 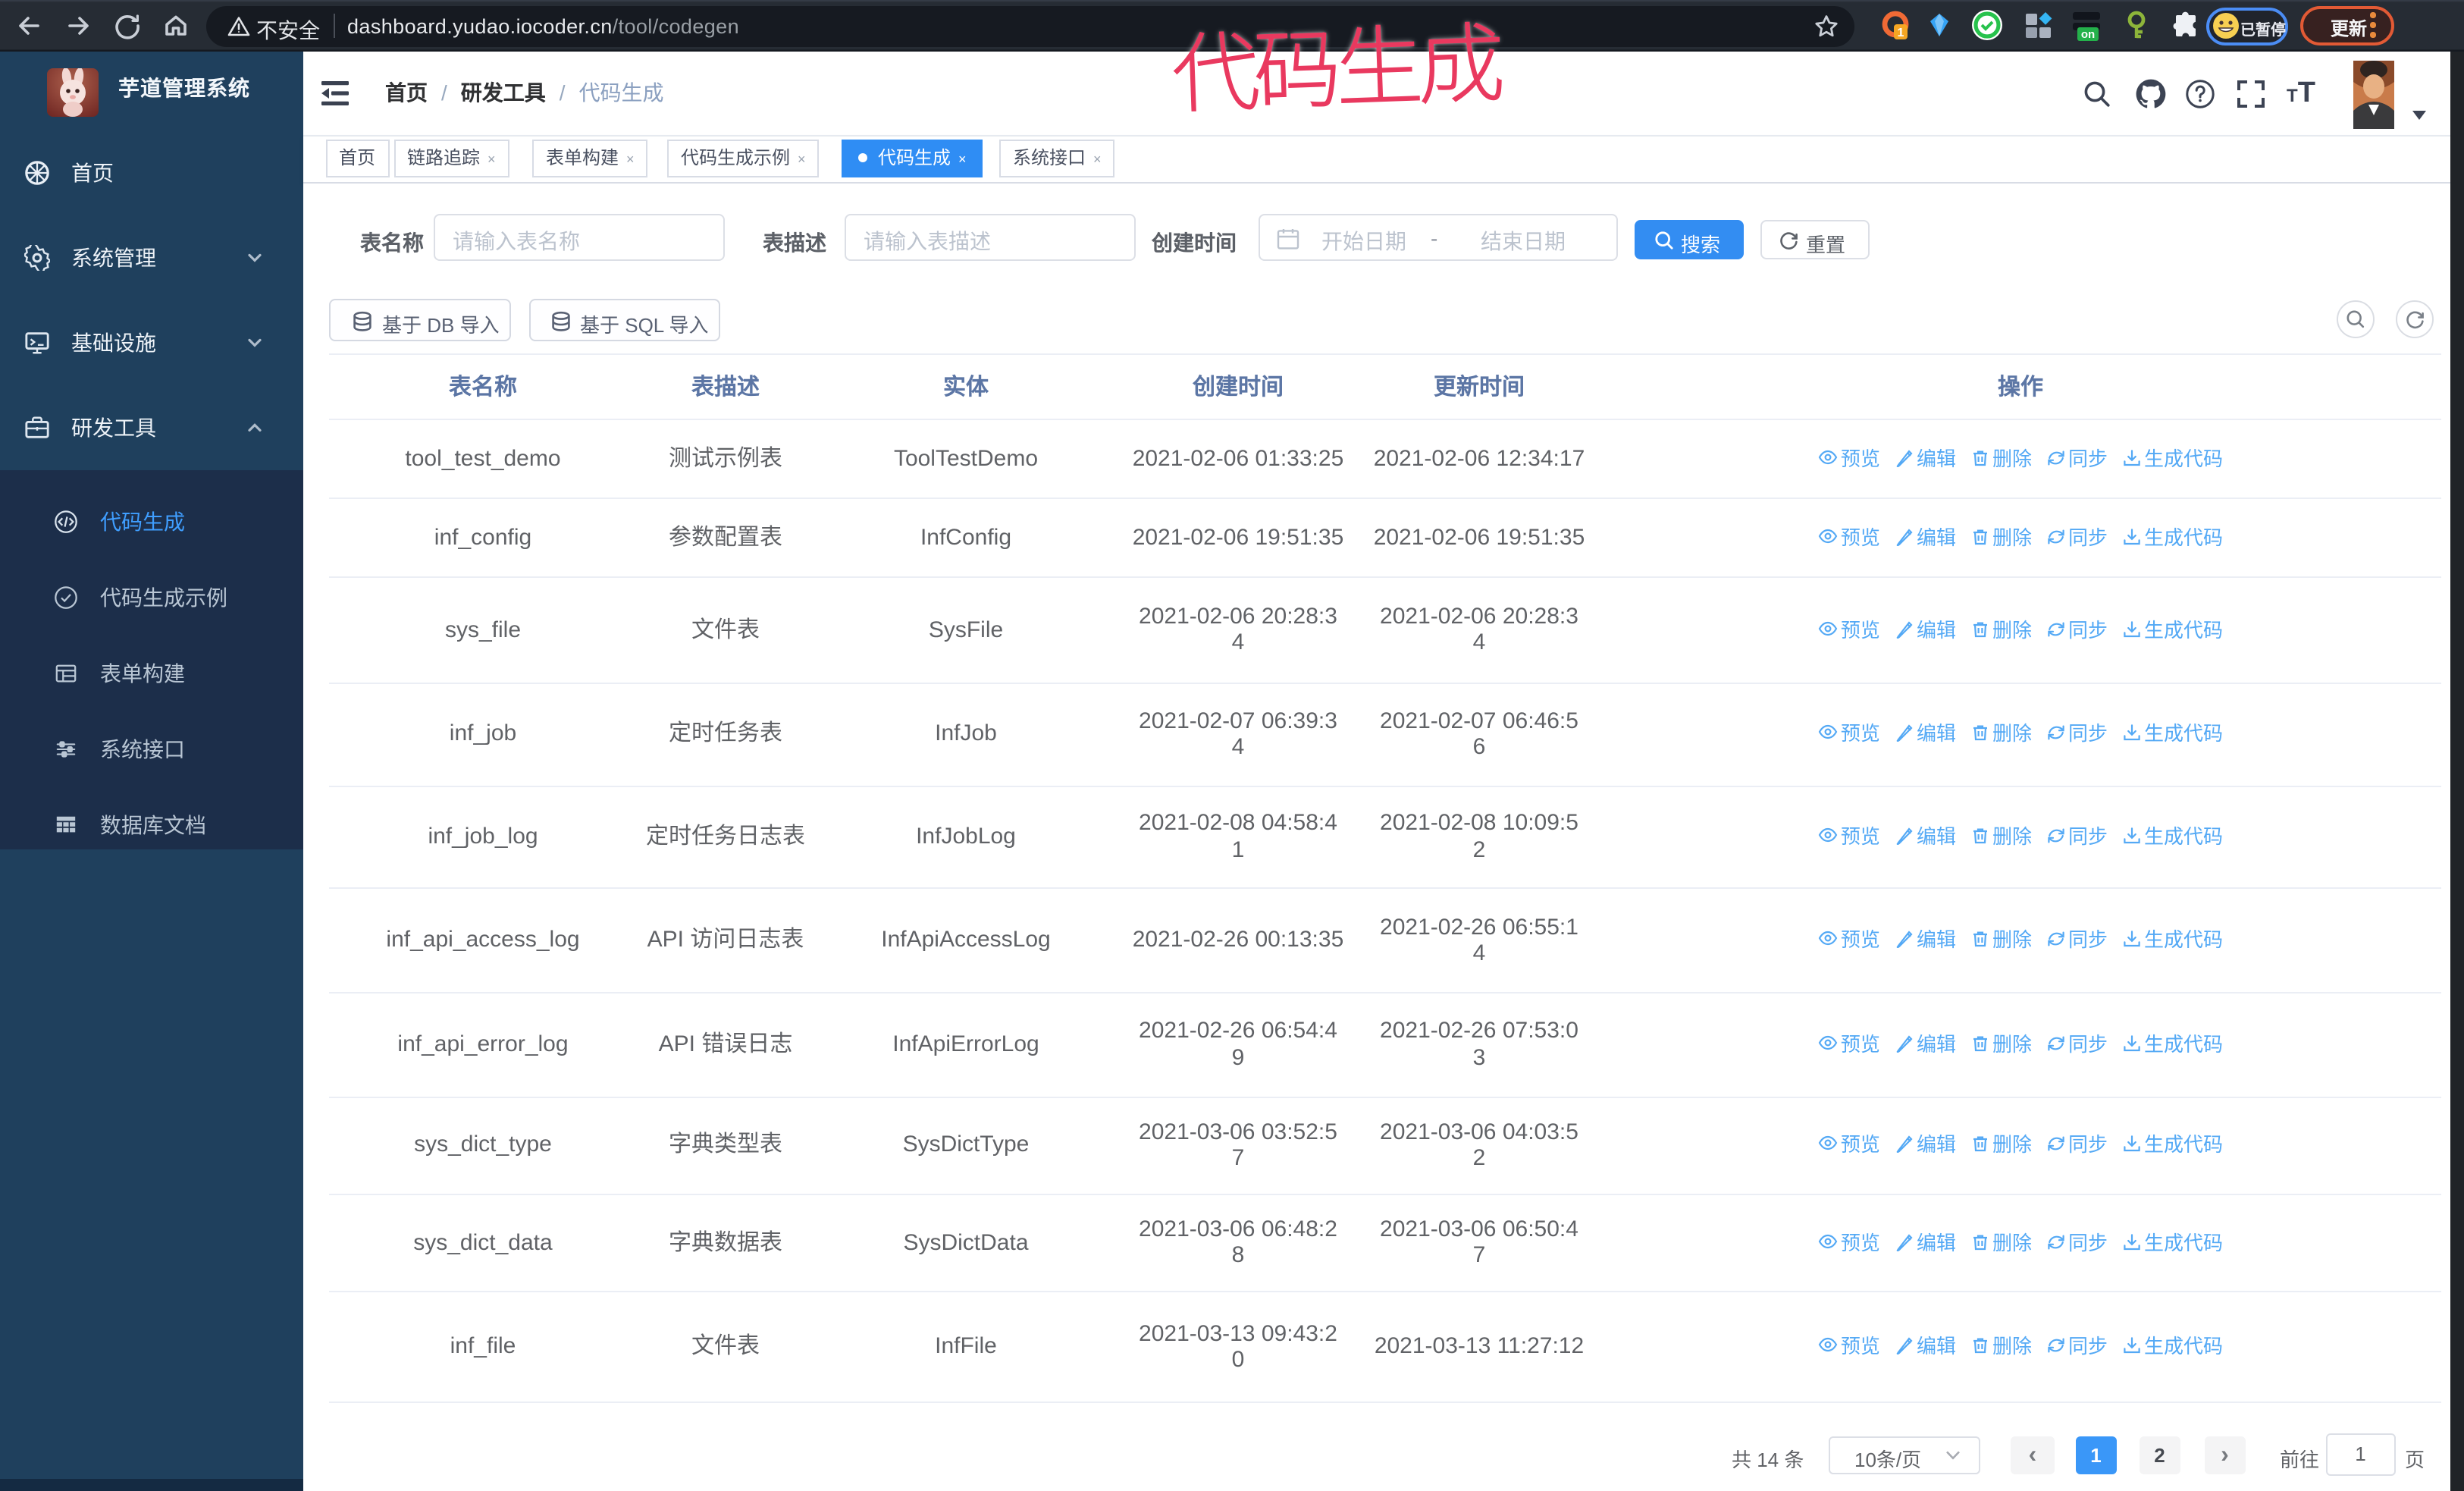 What do you see at coordinates (1901, 33) in the screenshot?
I see `svg-text: 1` at bounding box center [1901, 33].